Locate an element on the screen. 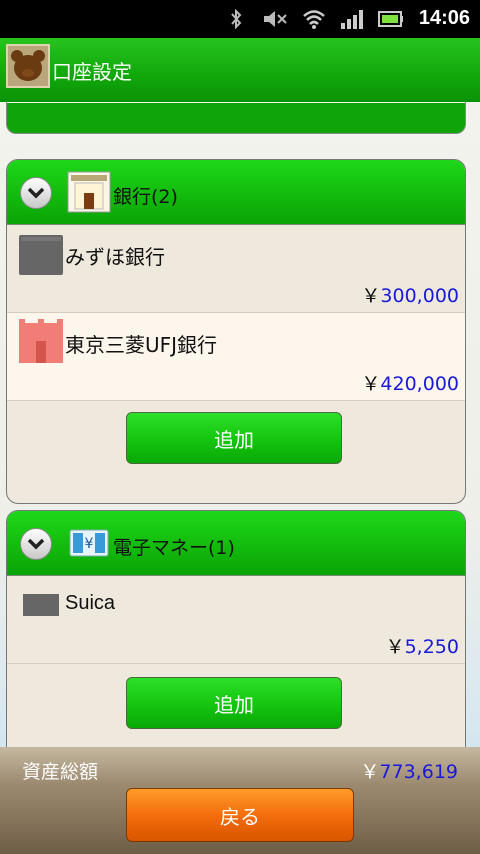  back-button: 戻る is located at coordinates (240, 815).